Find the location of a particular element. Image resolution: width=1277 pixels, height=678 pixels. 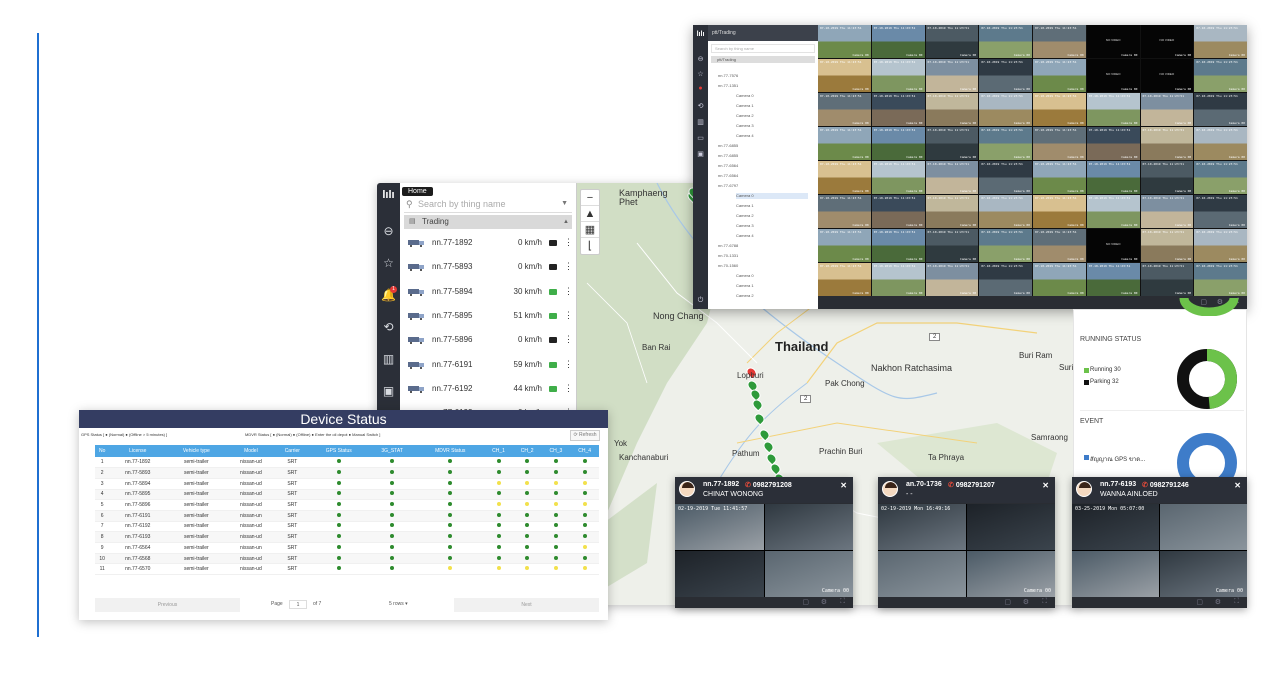

camera-icon: ▣ is located at coordinates (388, 391).